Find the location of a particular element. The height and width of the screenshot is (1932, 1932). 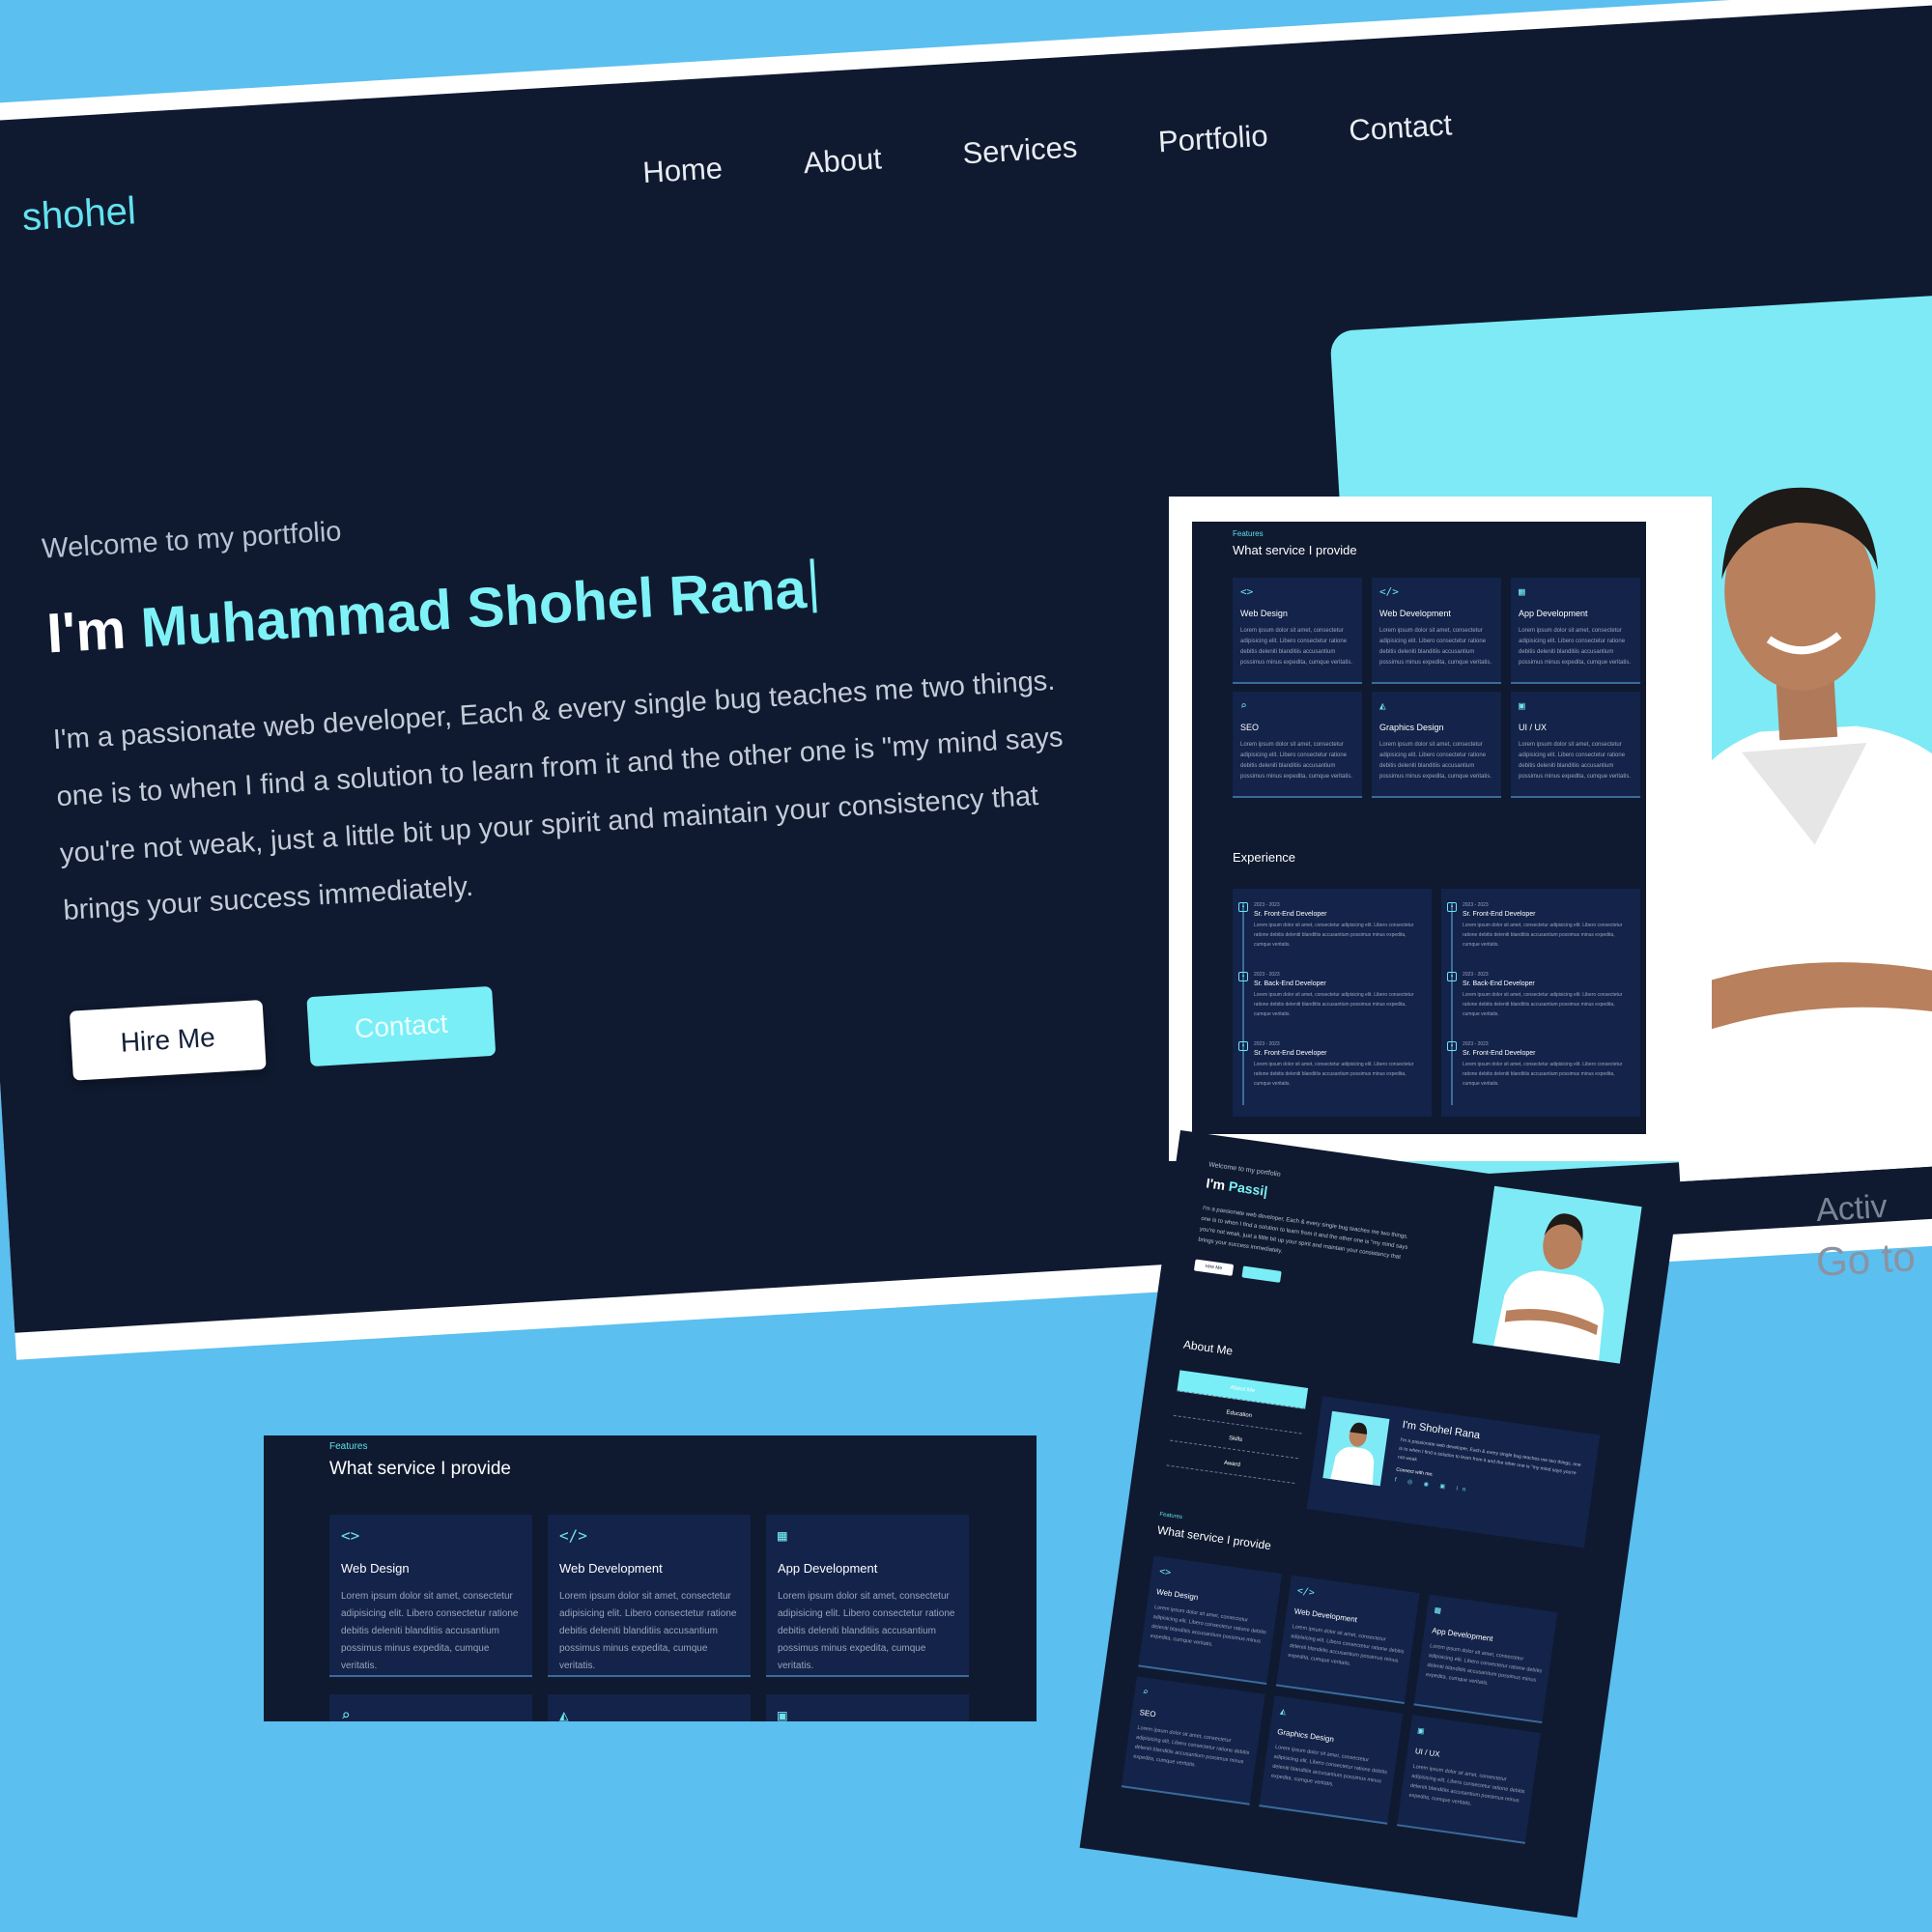

code-icon: <> is located at coordinates (1165, 1572).